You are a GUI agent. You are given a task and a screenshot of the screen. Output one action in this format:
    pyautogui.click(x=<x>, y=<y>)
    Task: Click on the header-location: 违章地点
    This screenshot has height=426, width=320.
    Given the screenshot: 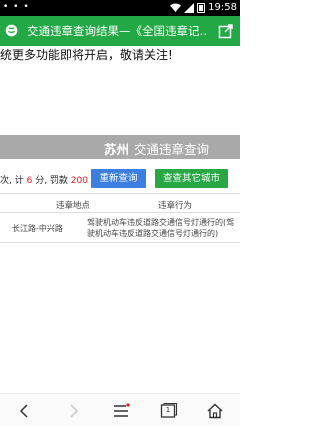 What is the action you would take?
    pyautogui.click(x=73, y=206)
    